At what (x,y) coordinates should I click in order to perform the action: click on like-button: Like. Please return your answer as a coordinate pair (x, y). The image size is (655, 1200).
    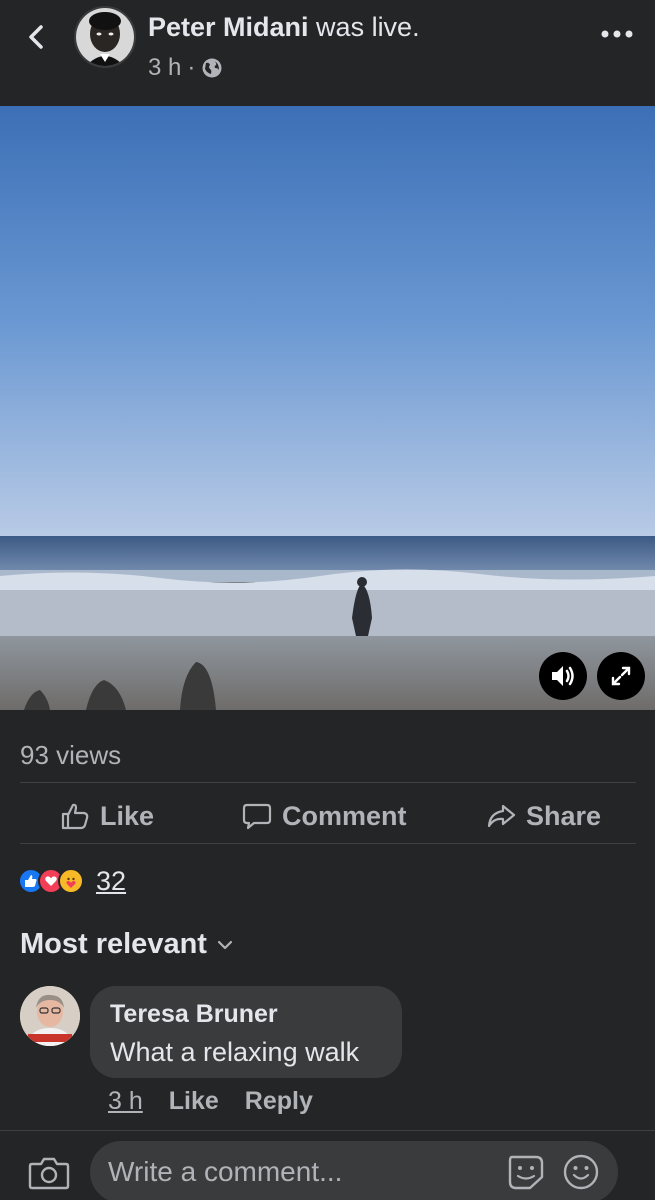
    Looking at the image, I should click on (107, 816).